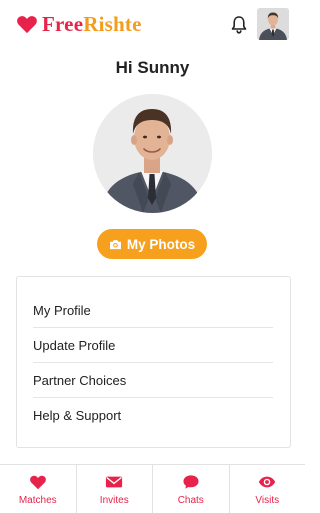  I want to click on bottom-nav: Matches Invites Chats Visits, so click(152, 488).